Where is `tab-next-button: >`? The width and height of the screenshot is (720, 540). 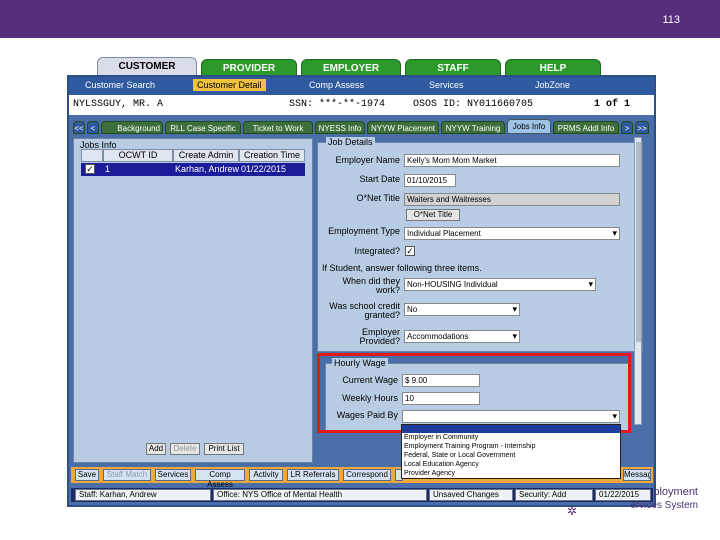
tab-next-button: > is located at coordinates (627, 127).